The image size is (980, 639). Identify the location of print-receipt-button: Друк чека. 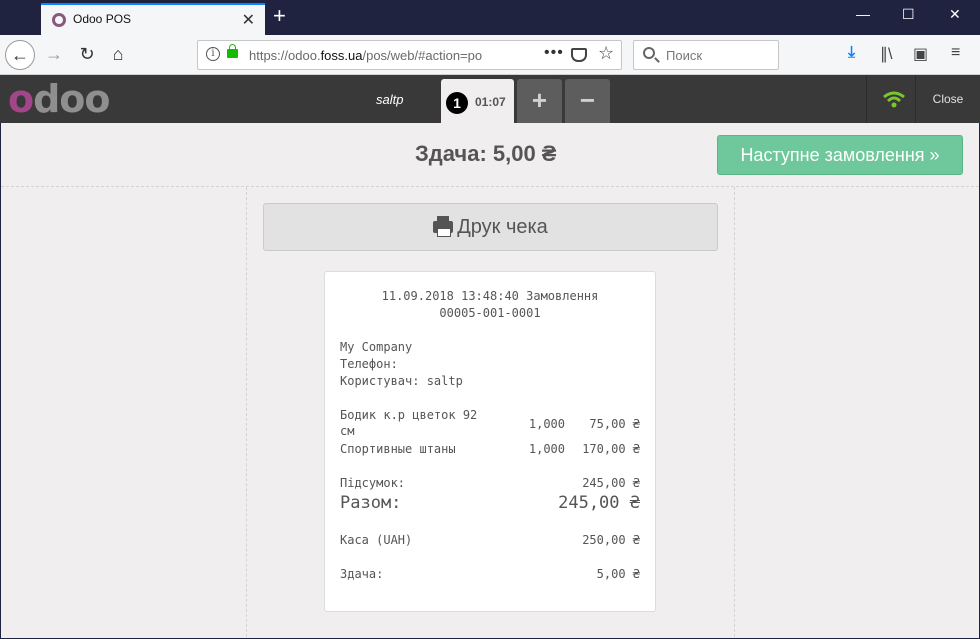
(490, 227).